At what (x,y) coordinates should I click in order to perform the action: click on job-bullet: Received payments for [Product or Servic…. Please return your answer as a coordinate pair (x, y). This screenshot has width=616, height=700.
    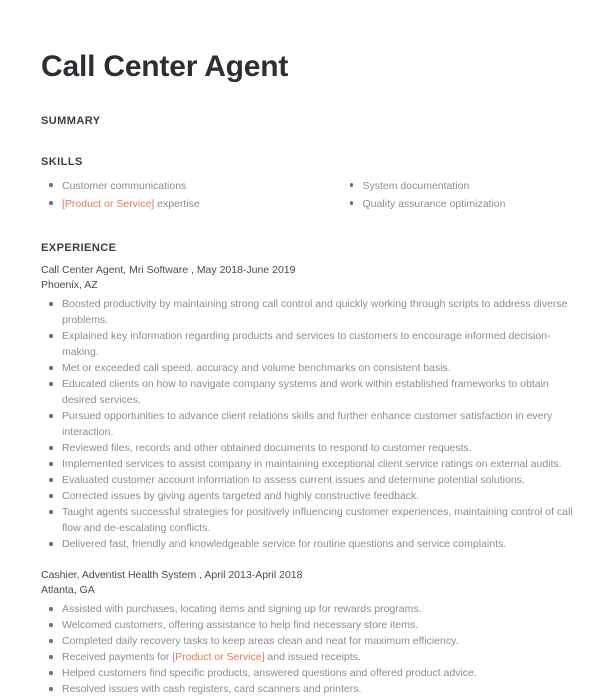
    Looking at the image, I should click on (308, 657).